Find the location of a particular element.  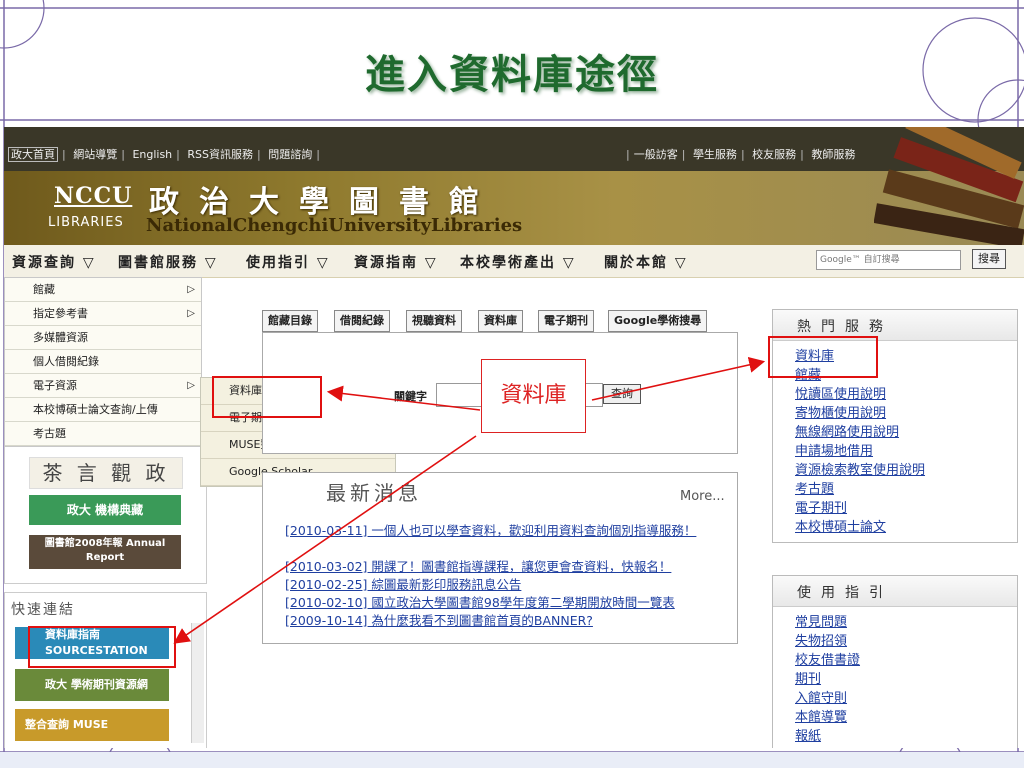

hot-link-theses: 本校博碩士論文 is located at coordinates (840, 528).